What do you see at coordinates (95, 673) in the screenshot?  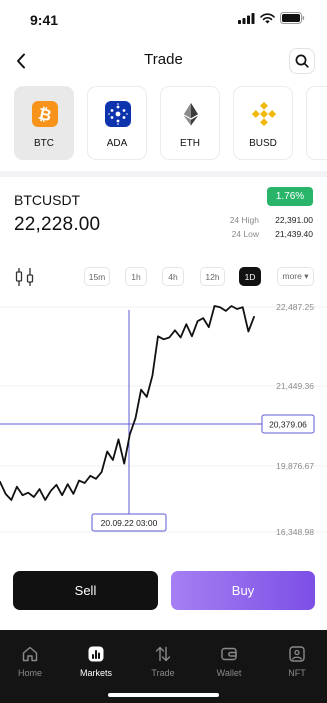 I see `tab-markets-label: Markets` at bounding box center [95, 673].